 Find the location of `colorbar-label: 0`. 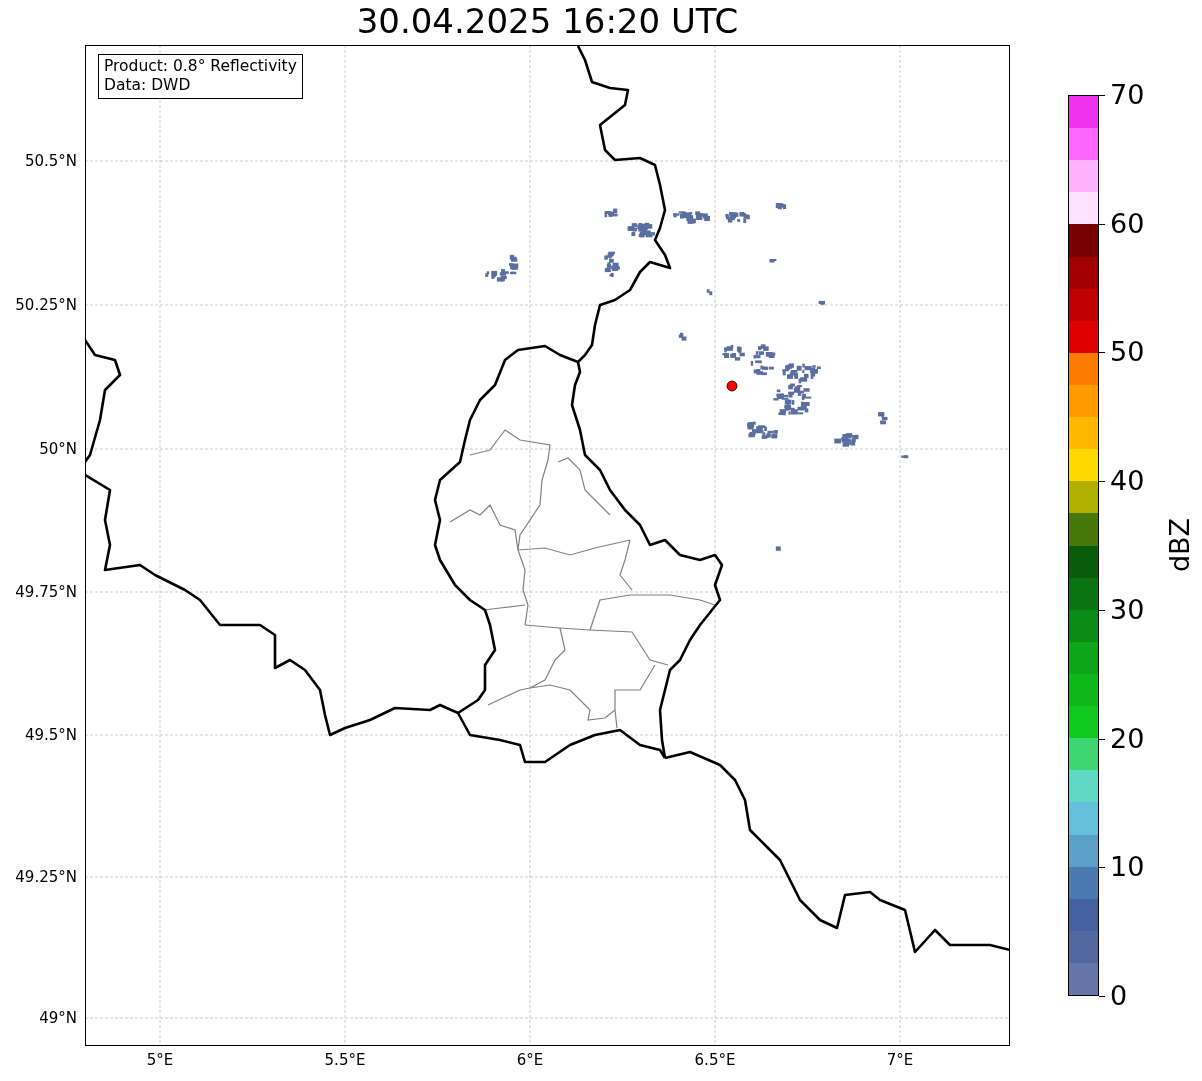

colorbar-label: 0 is located at coordinates (1119, 996).